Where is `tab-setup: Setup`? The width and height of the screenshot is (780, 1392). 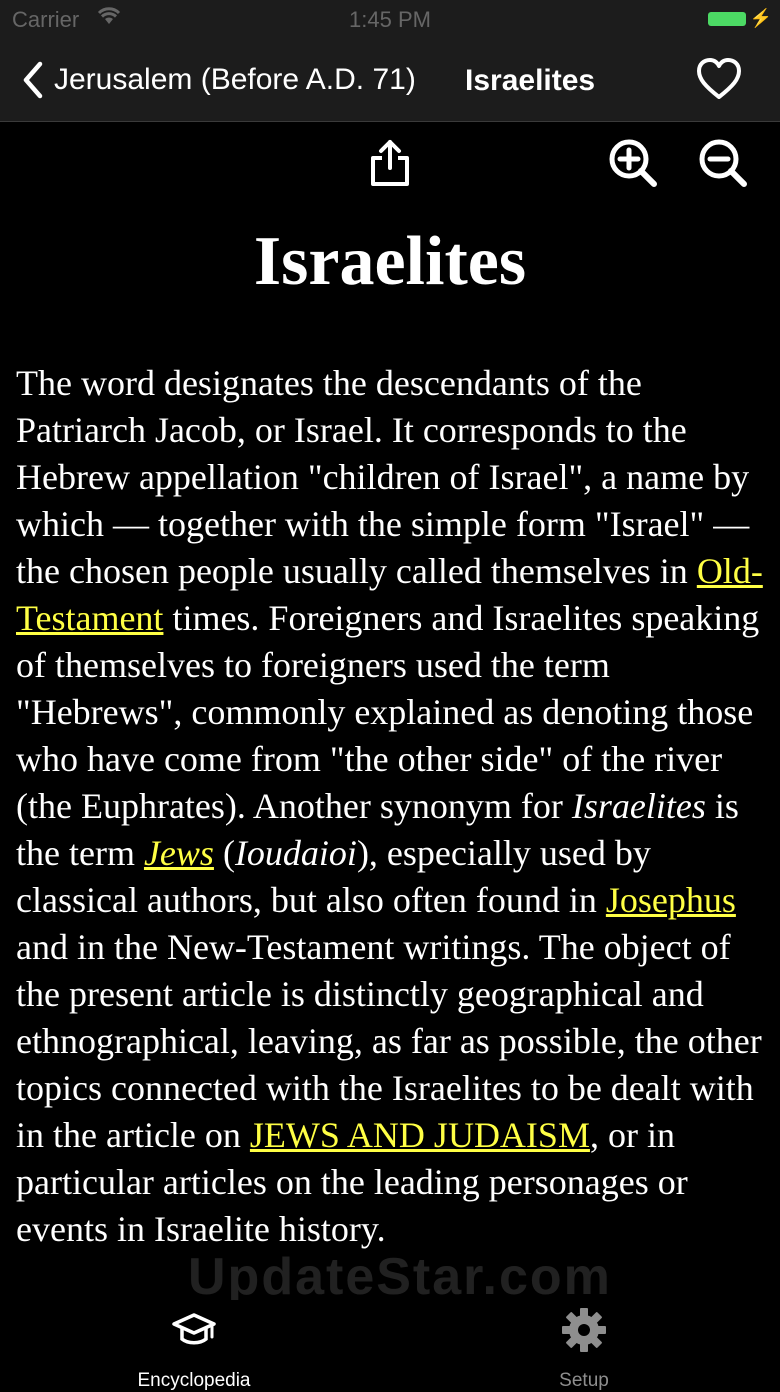
tab-setup: Setup is located at coordinates (584, 1350).